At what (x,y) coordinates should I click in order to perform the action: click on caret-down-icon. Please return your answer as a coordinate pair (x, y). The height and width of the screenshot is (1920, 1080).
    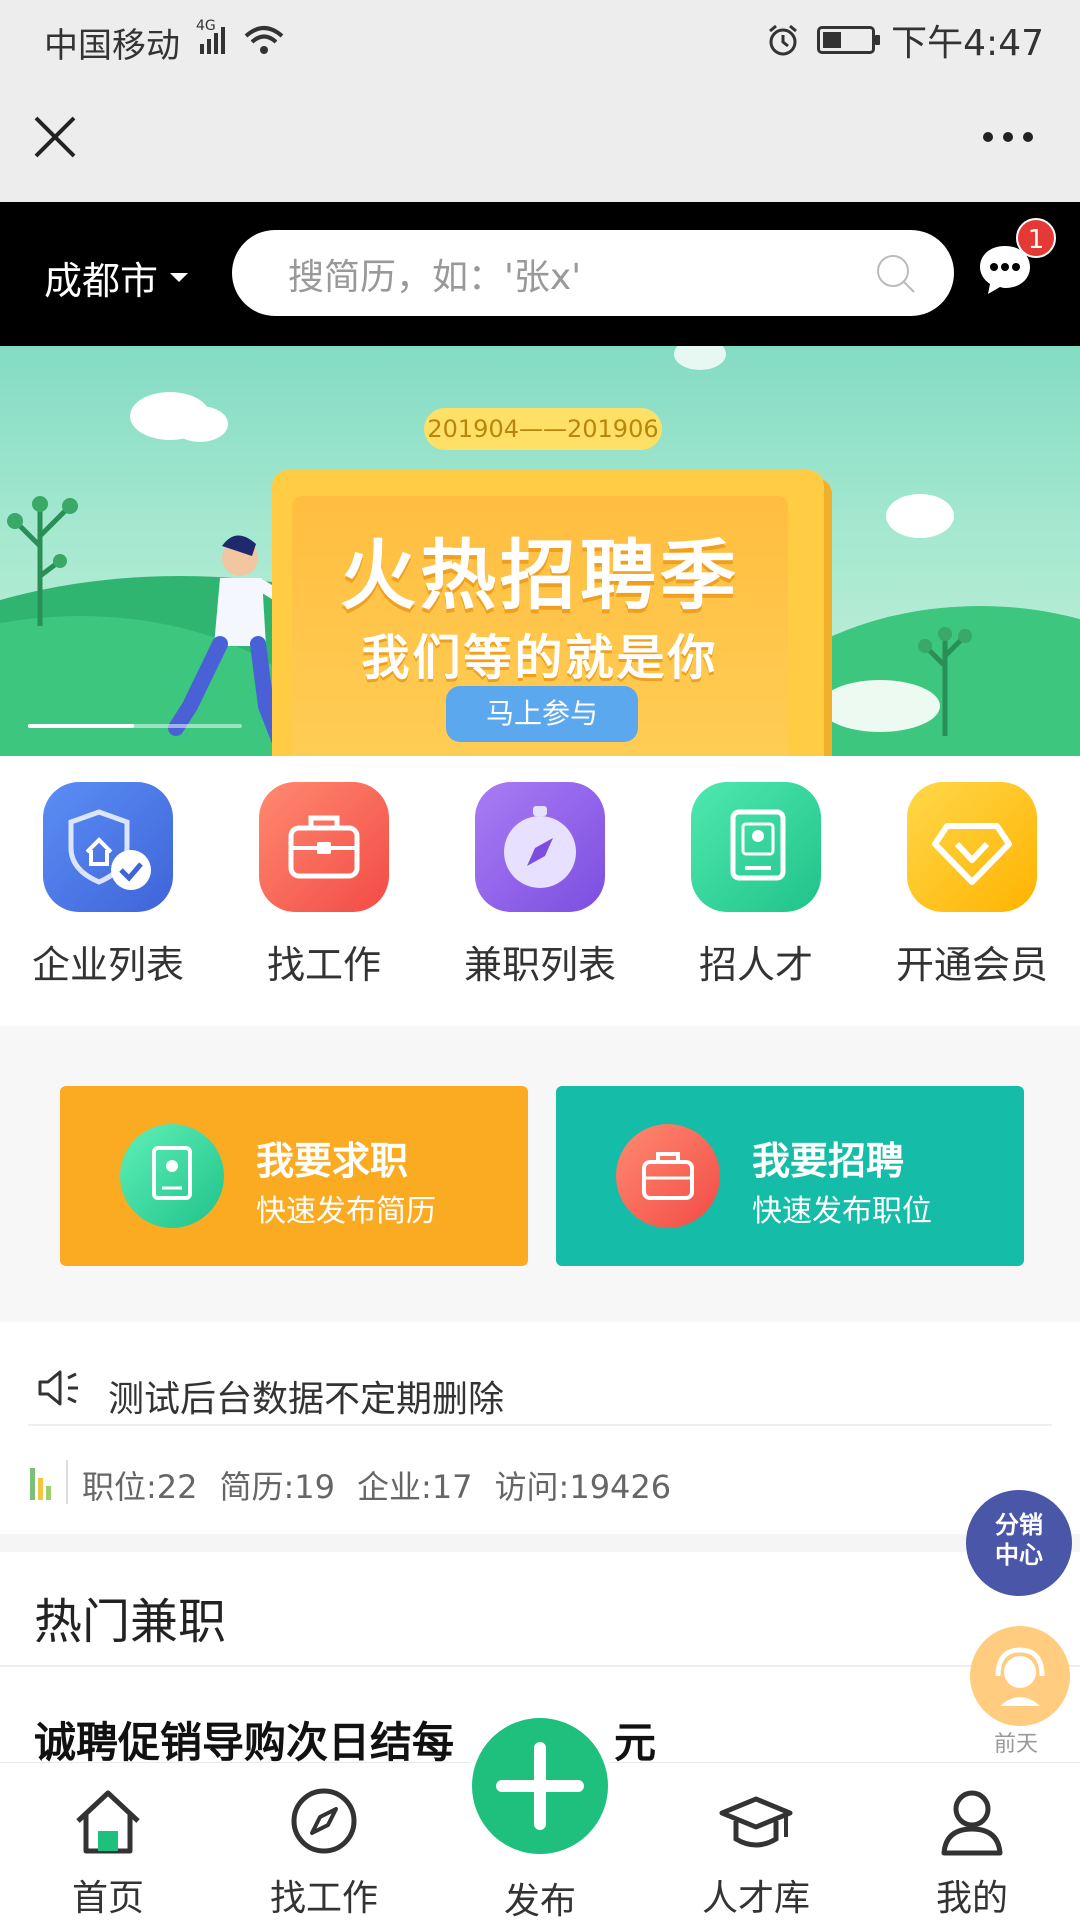
    Looking at the image, I should click on (179, 277).